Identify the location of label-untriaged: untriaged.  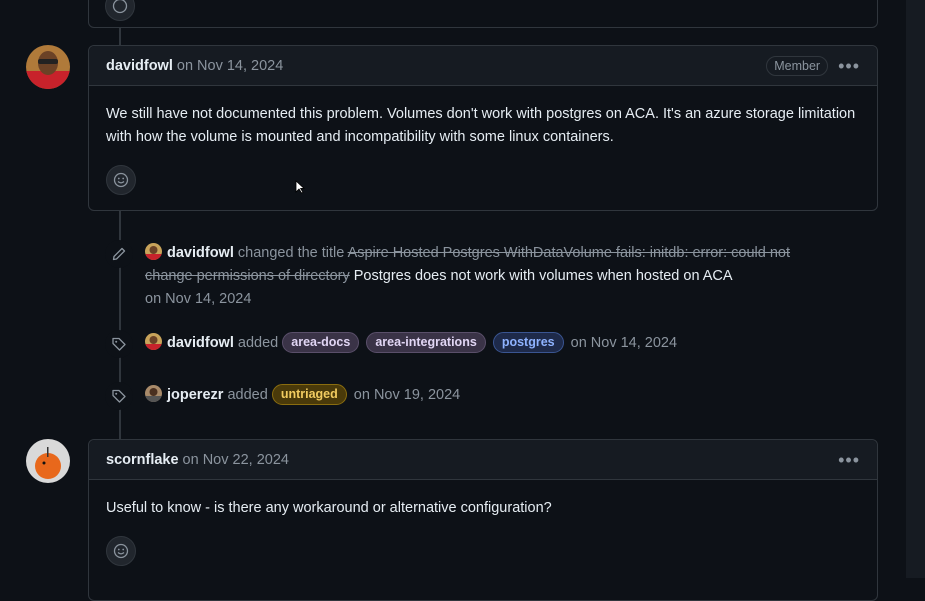
(309, 394).